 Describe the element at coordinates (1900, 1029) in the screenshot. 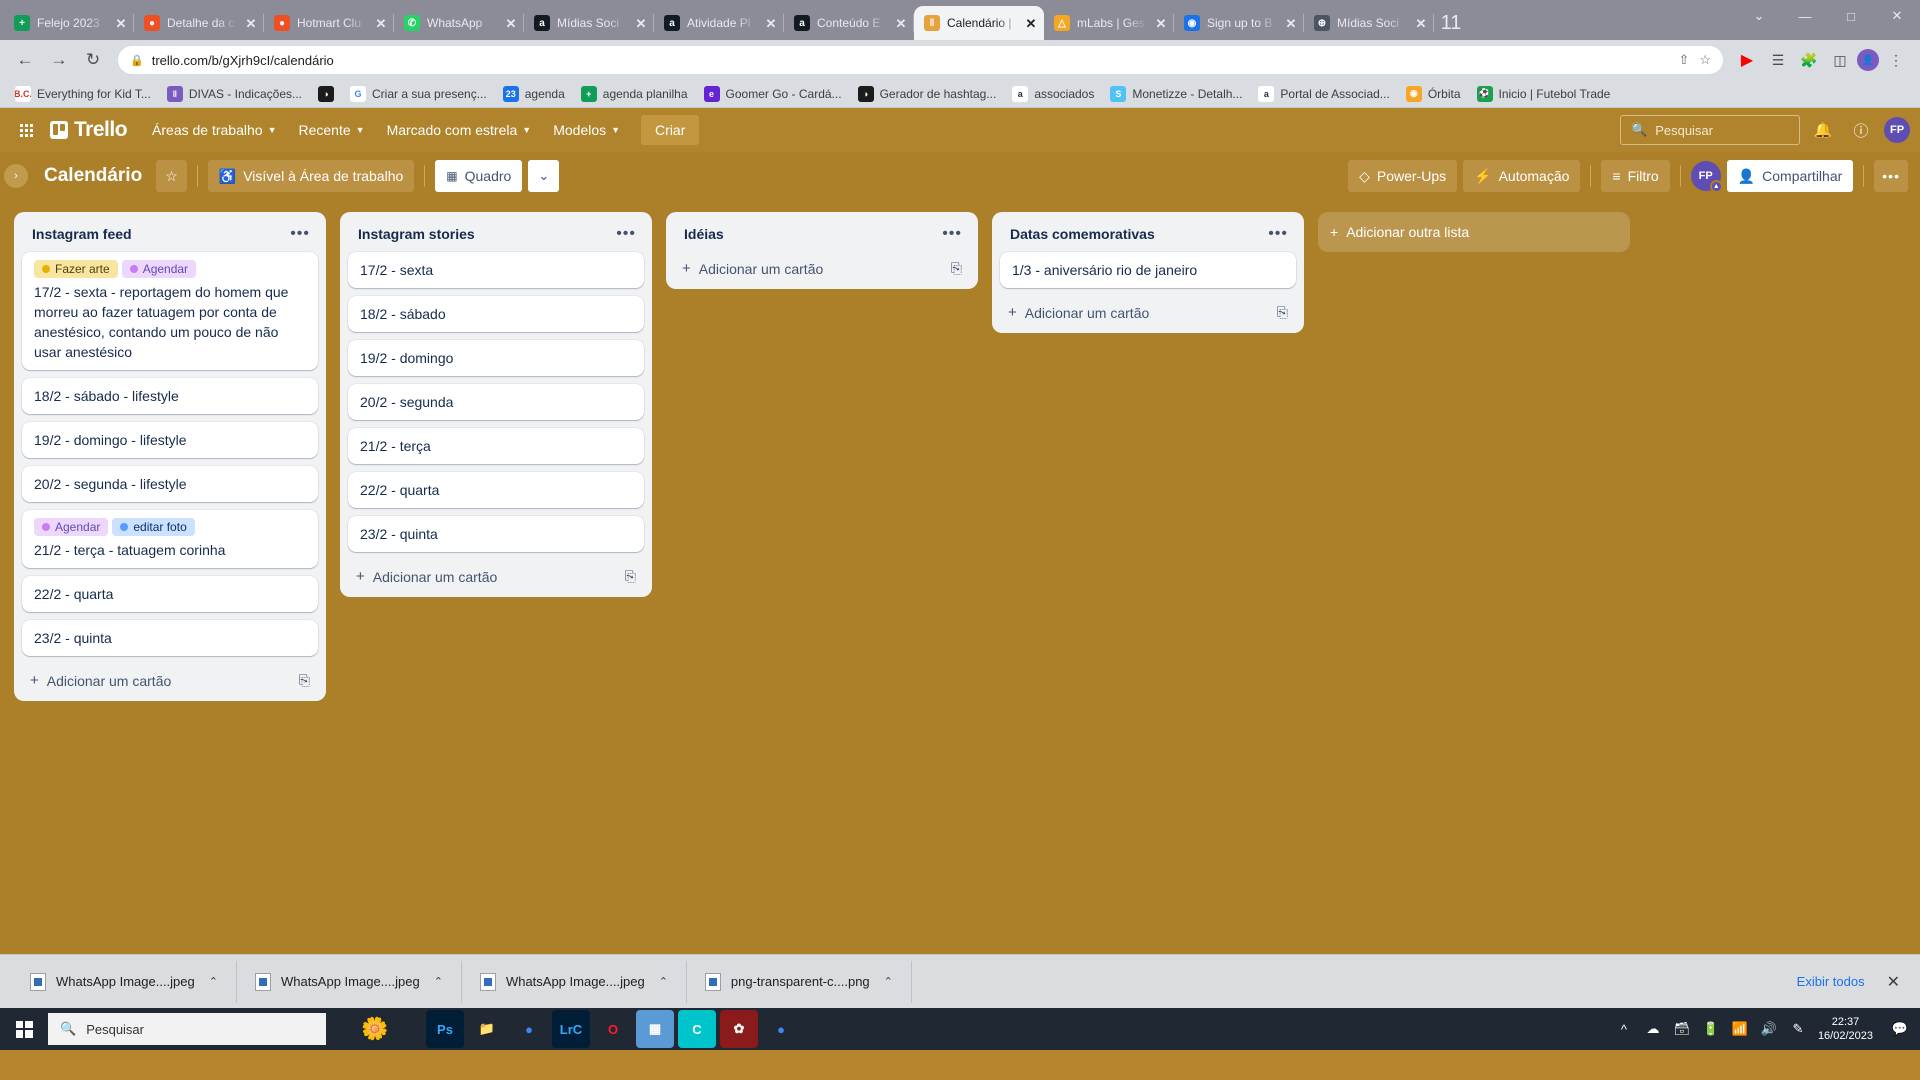

I see `notification-icon: 💬` at that location.